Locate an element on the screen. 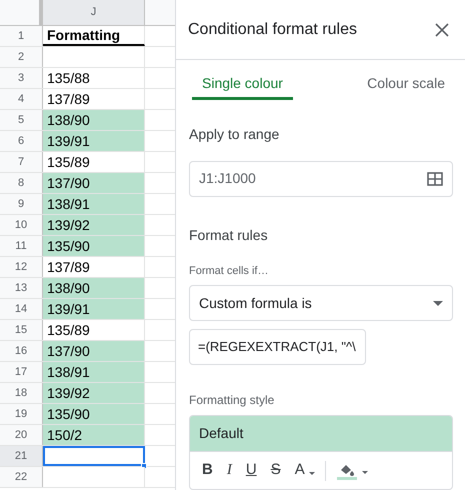 The height and width of the screenshot is (490, 465). row-number: 16 is located at coordinates (21, 351).